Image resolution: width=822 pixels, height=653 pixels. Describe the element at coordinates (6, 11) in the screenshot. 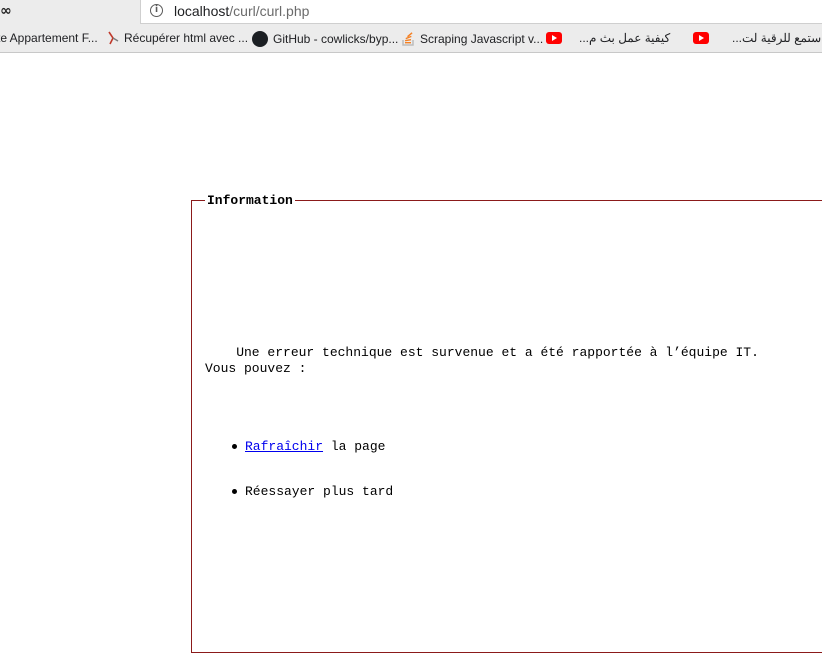

I see `infinity-icon: ∞` at that location.